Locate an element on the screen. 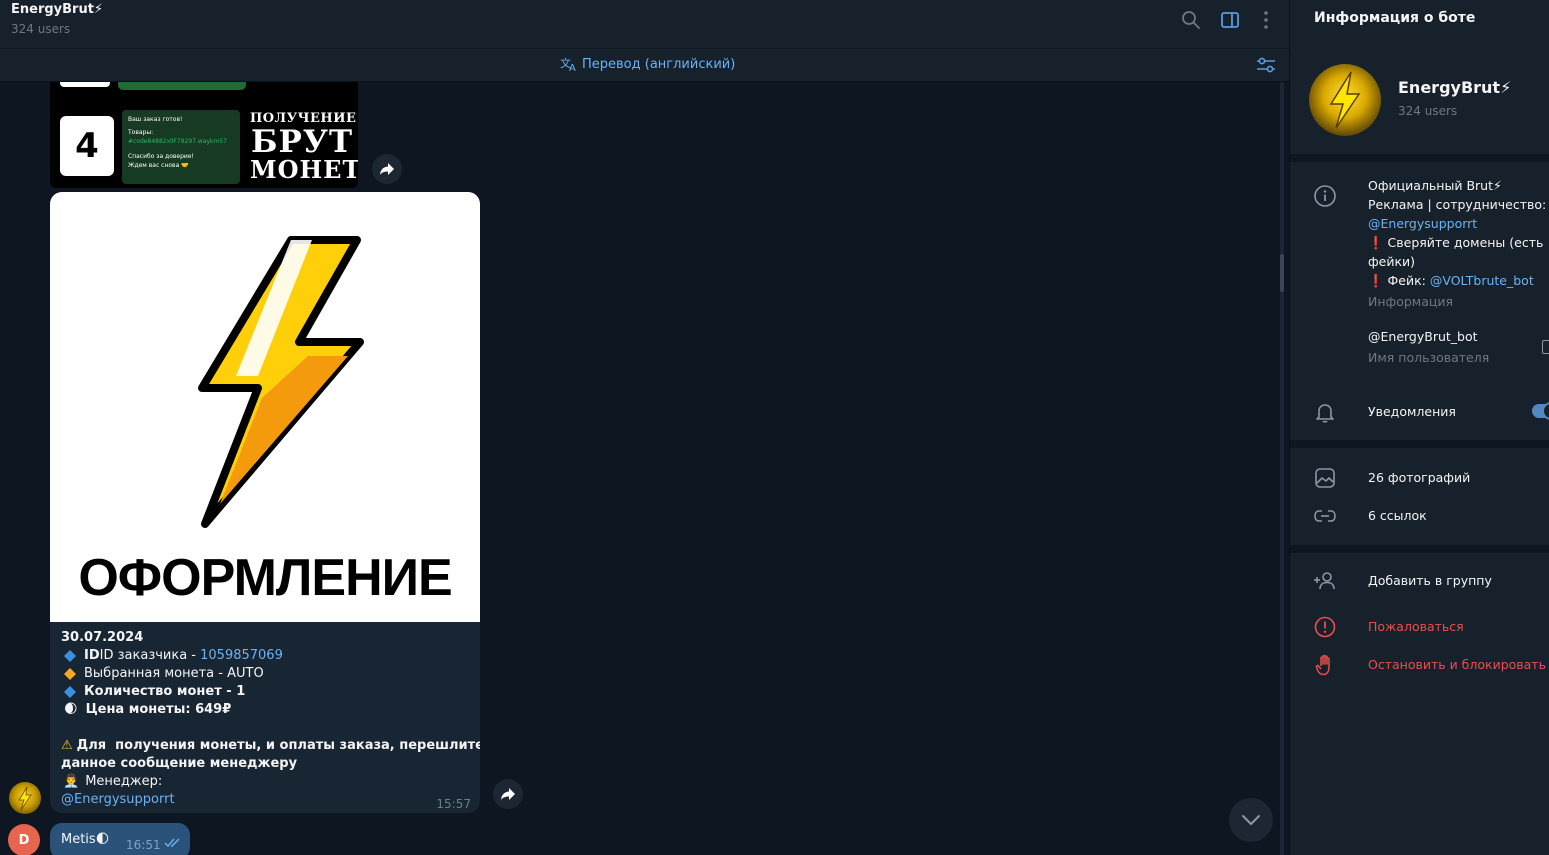 This screenshot has height=855, width=1549. info-label: Информация is located at coordinates (1411, 301).